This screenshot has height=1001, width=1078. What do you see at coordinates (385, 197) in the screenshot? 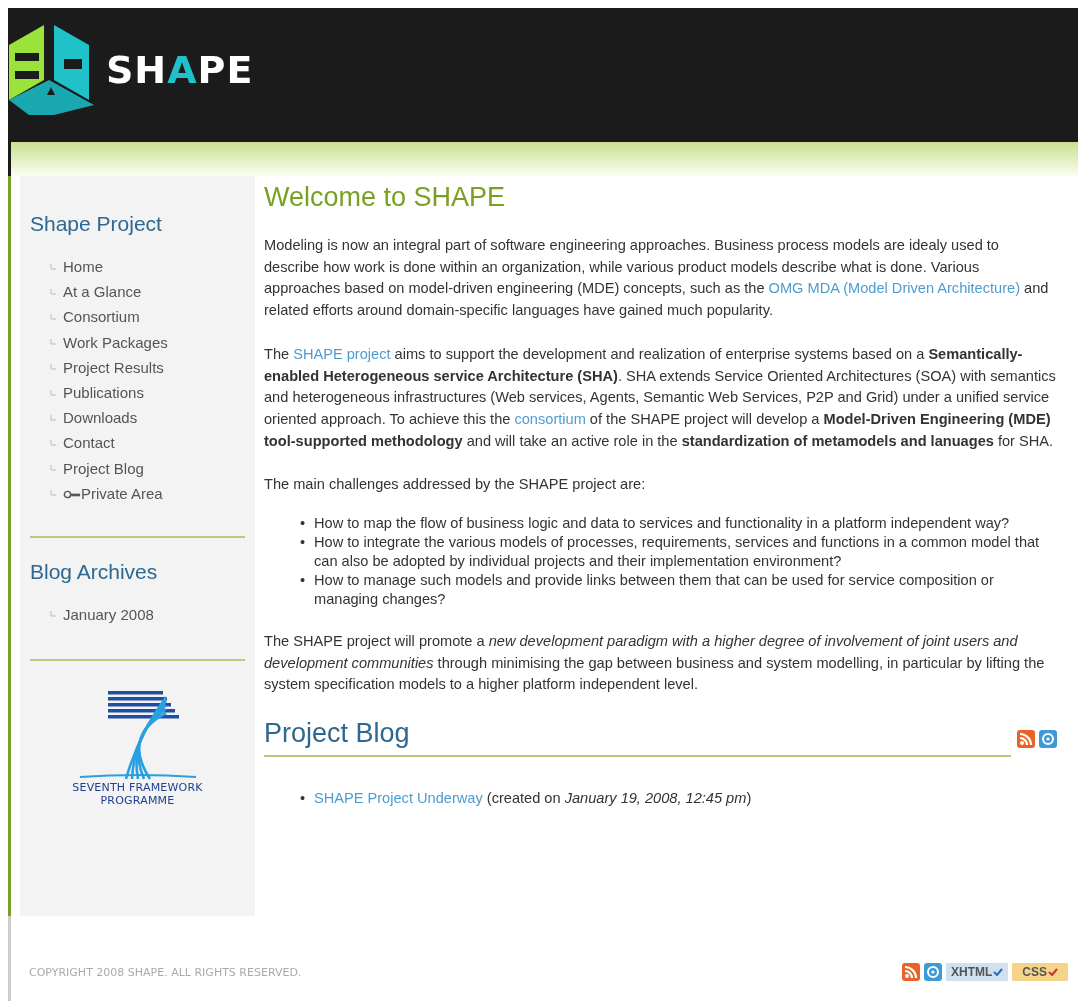
I see `page-title: Welcome to SHAPE` at bounding box center [385, 197].